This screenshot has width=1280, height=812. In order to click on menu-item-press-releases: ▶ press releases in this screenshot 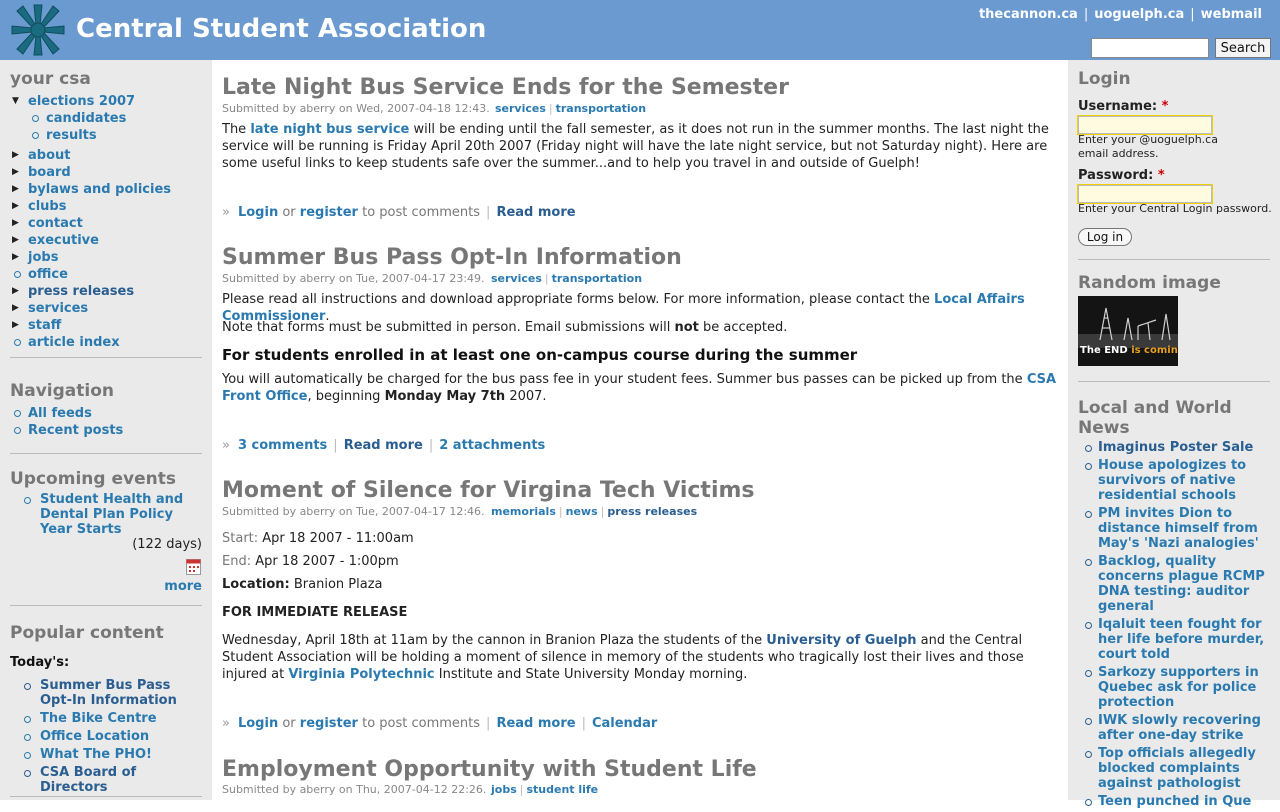, I will do `click(109, 291)`.